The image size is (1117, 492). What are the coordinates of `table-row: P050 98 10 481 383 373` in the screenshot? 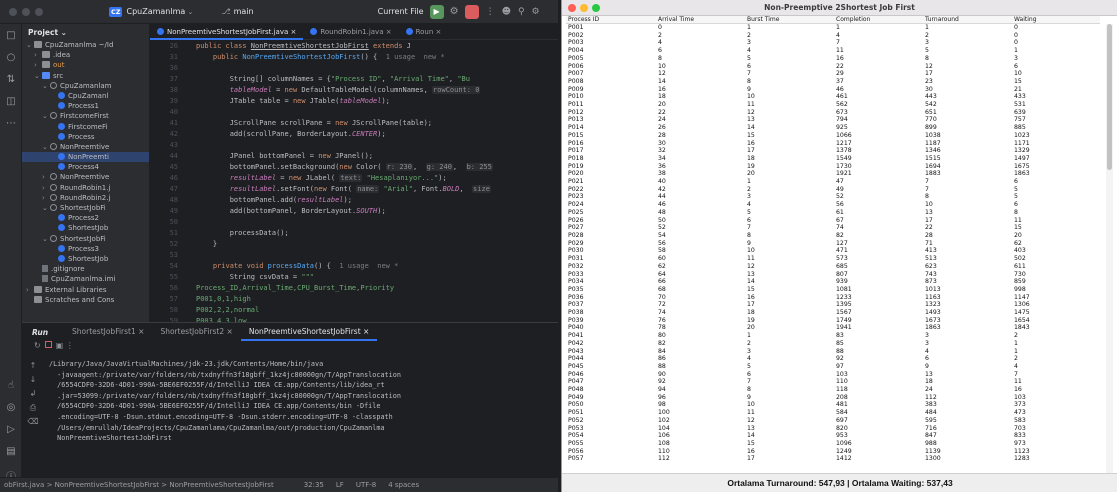 It's located at (833, 405).